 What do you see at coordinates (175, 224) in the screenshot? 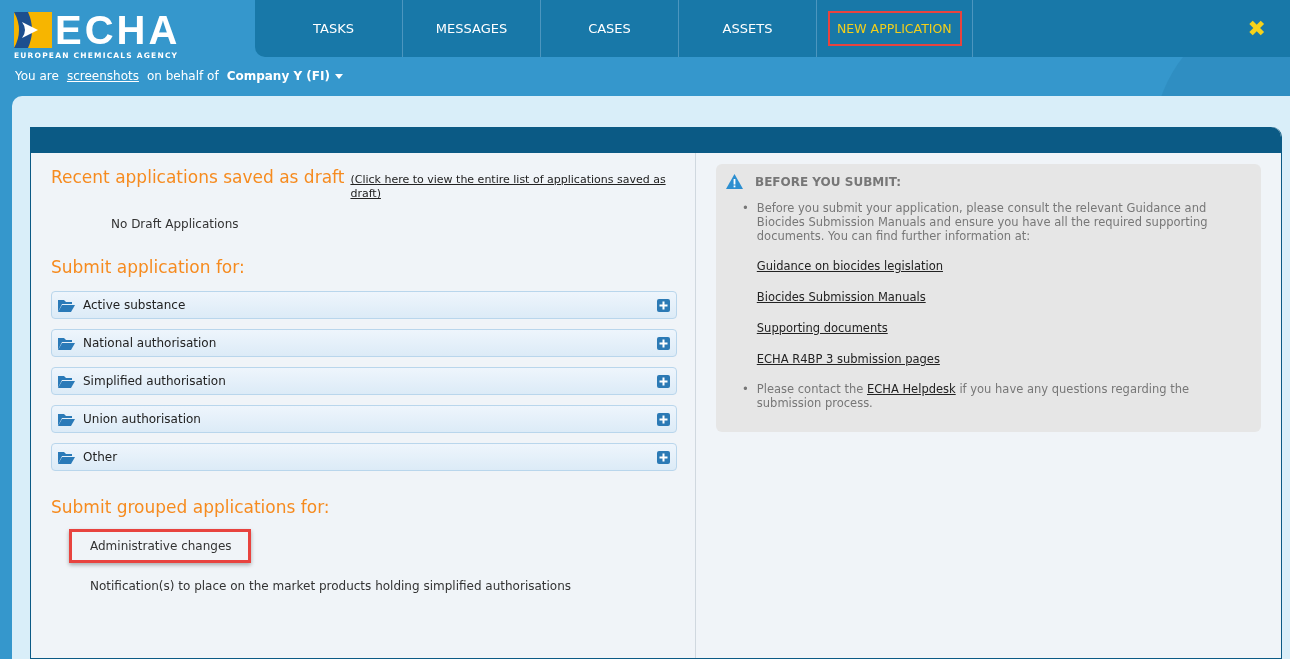
I see `empty-message: No Draft Applications` at bounding box center [175, 224].